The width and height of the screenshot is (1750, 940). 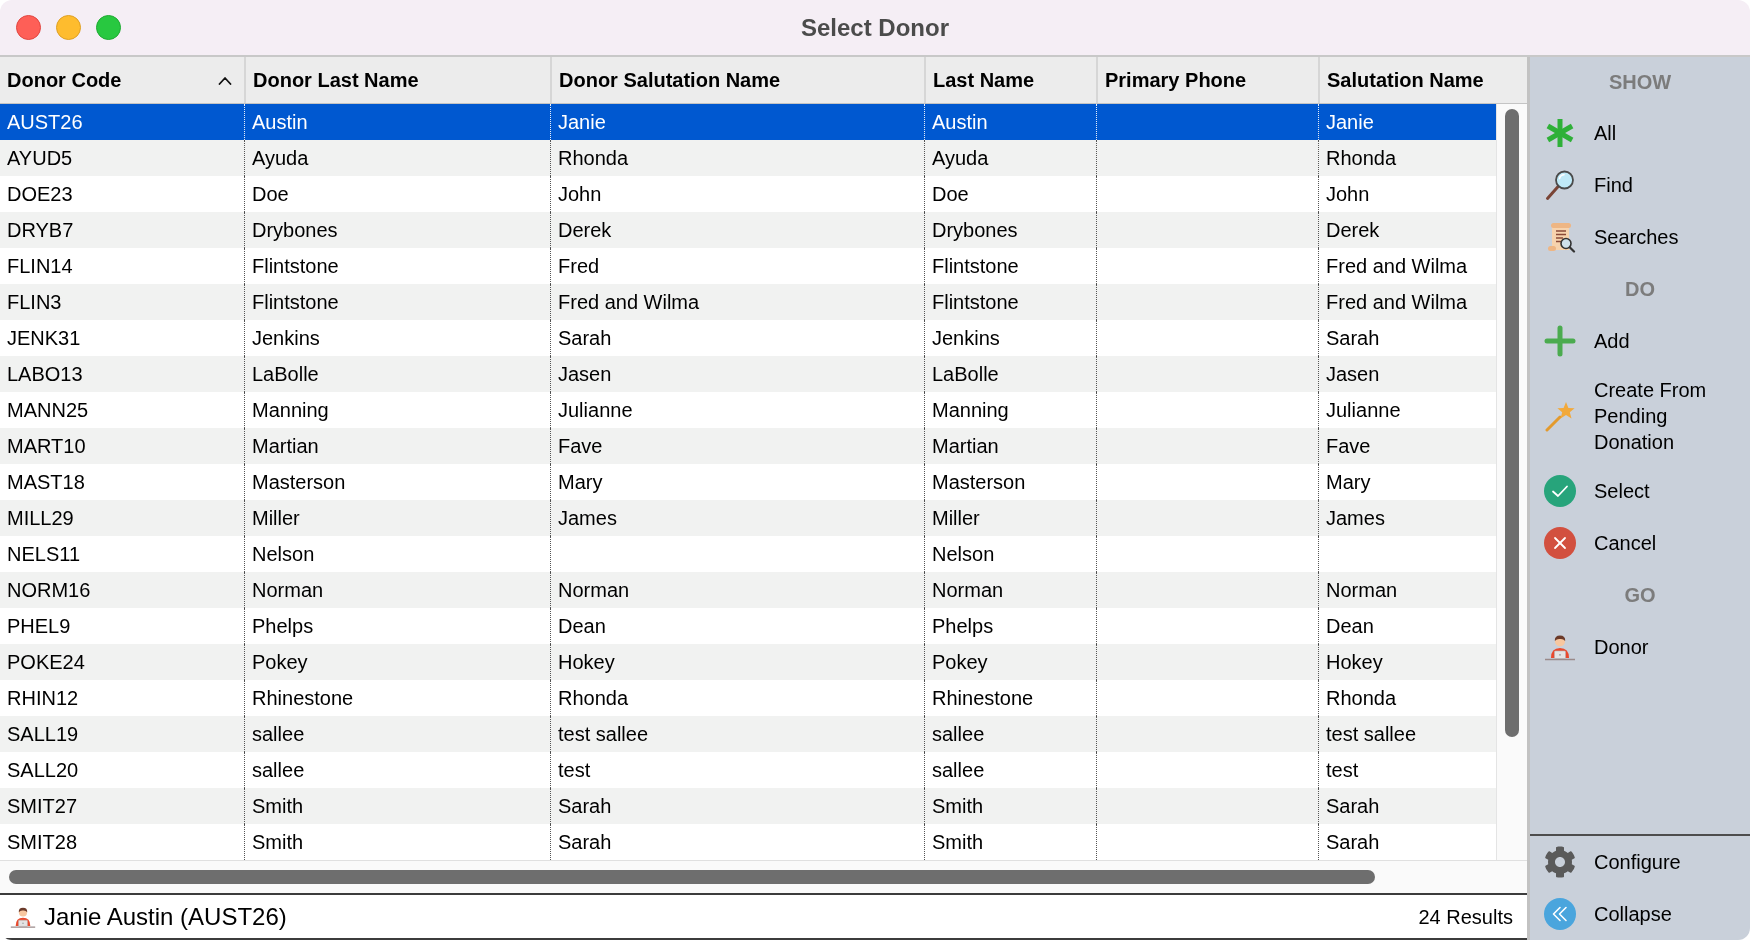 What do you see at coordinates (1560, 914) in the screenshot?
I see `double-chevron-left-icon` at bounding box center [1560, 914].